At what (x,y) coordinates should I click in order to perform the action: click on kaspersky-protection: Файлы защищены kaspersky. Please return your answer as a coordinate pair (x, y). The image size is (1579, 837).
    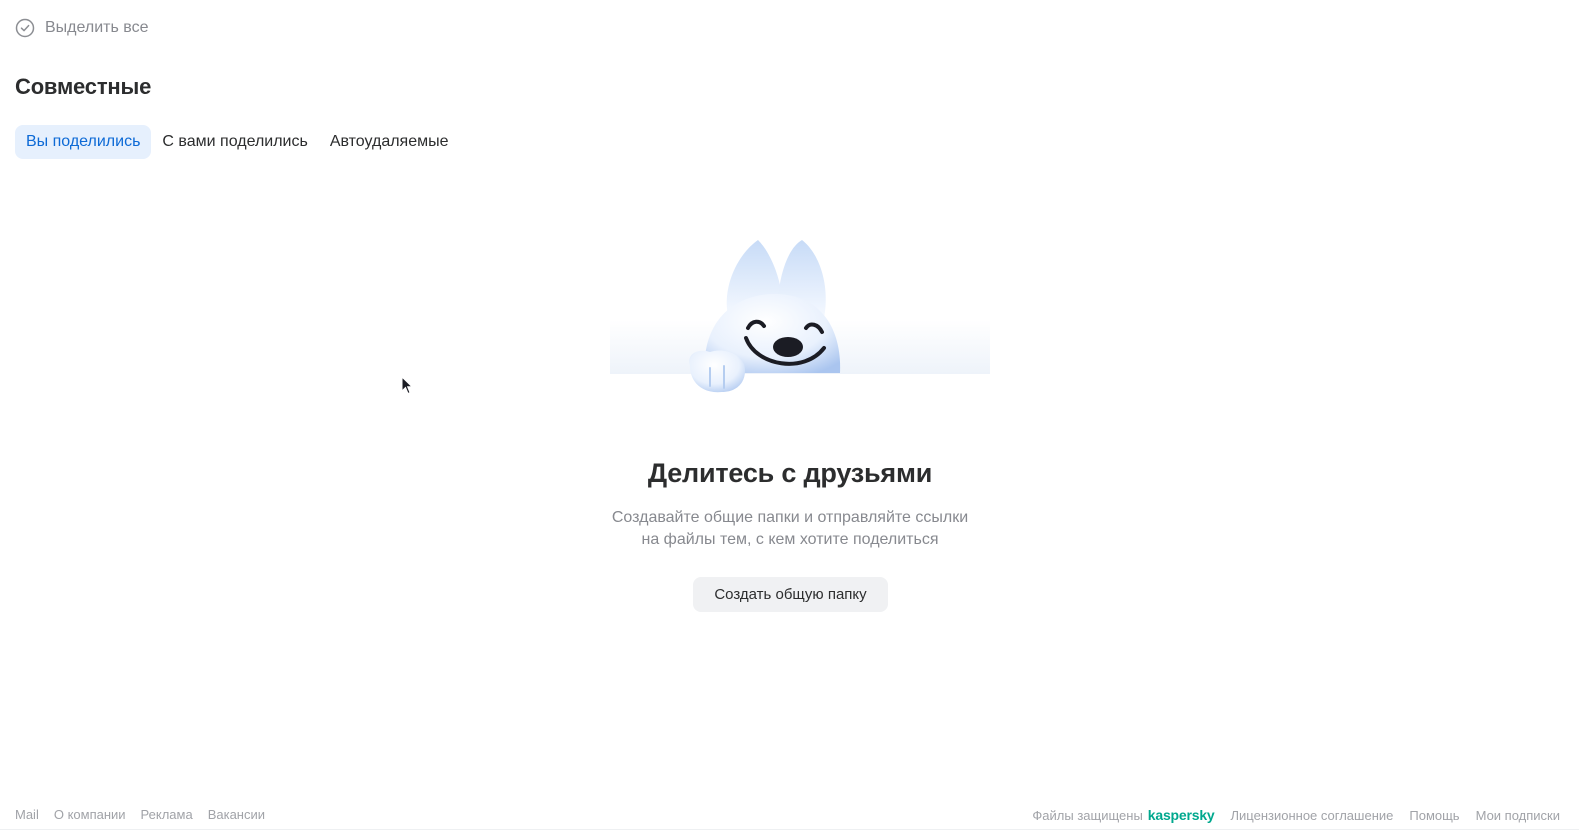
    Looking at the image, I should click on (1123, 815).